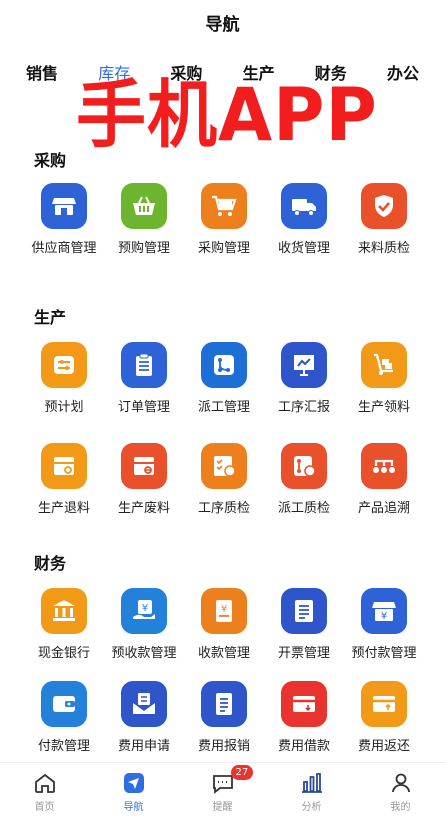  I want to click on shield-check-icon, so click(384, 206).